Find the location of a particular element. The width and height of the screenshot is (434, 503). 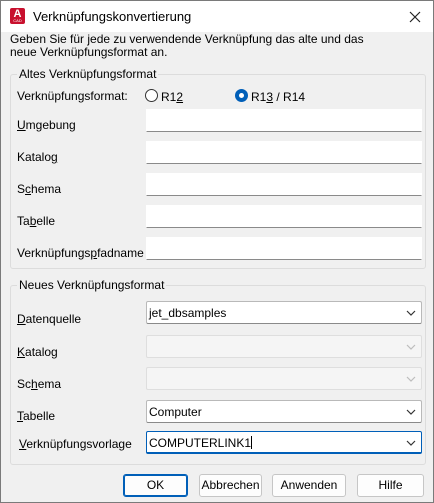

new-catalog-label: Katalog is located at coordinates (37, 352).